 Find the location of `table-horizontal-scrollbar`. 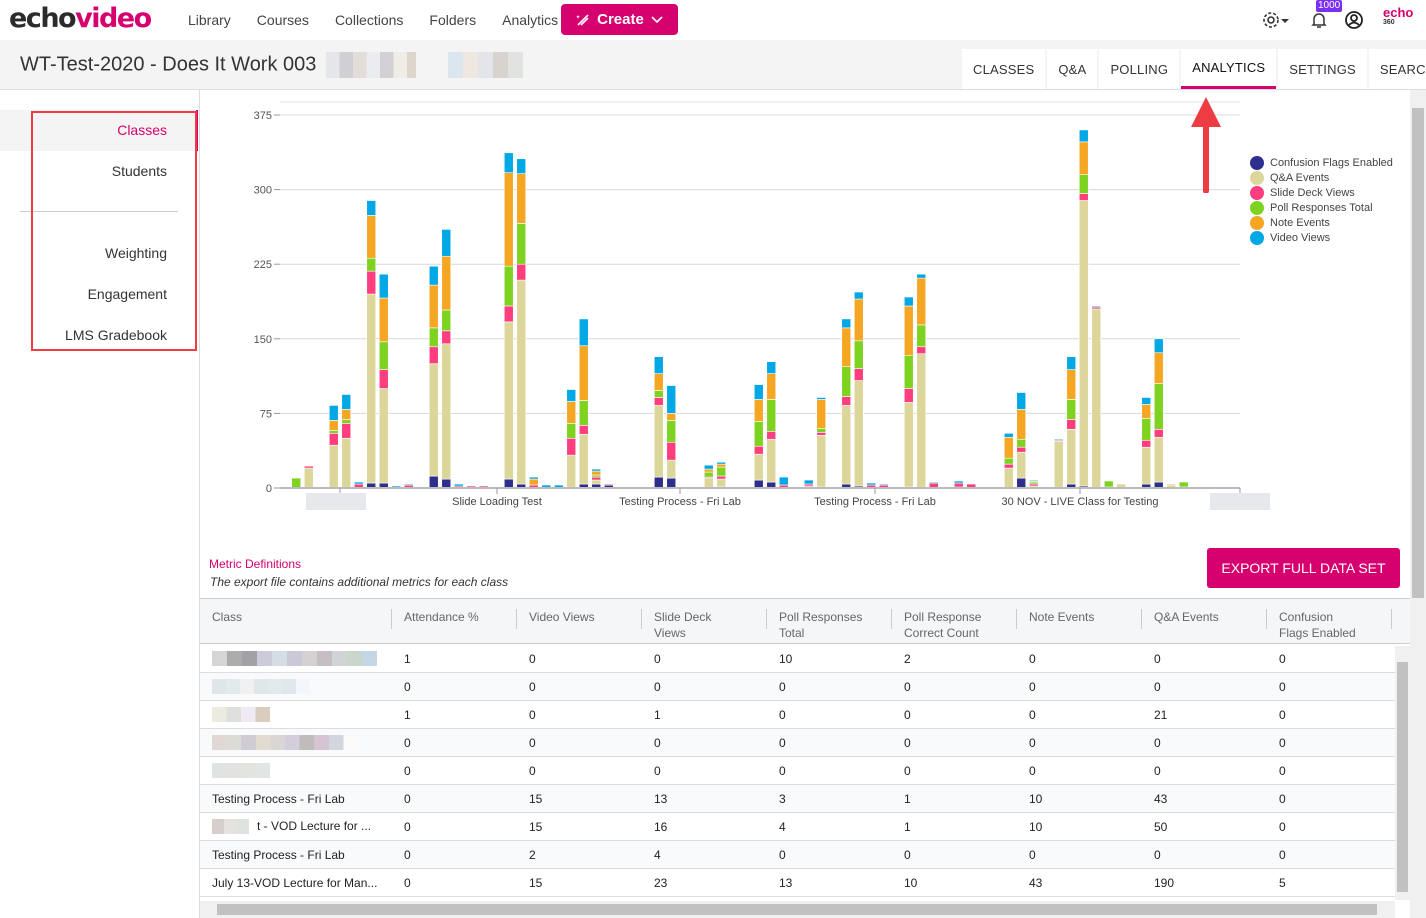

table-horizontal-scrollbar is located at coordinates (797, 909).